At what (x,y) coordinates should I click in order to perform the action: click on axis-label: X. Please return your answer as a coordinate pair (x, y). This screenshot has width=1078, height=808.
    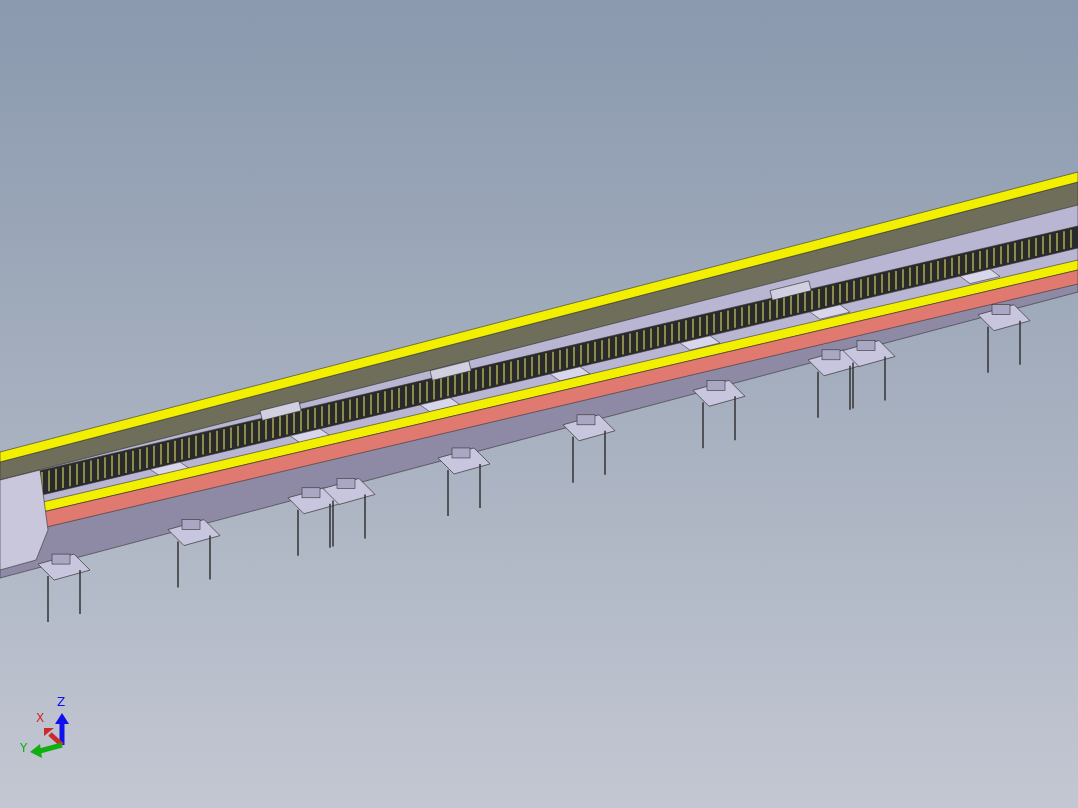
    Looking at the image, I should click on (40, 718).